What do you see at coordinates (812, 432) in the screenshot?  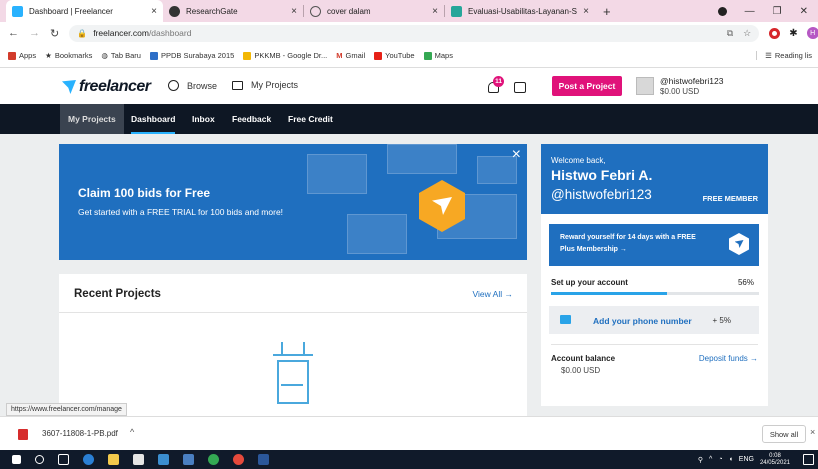 I see `download-bar-close-icon: ×` at bounding box center [812, 432].